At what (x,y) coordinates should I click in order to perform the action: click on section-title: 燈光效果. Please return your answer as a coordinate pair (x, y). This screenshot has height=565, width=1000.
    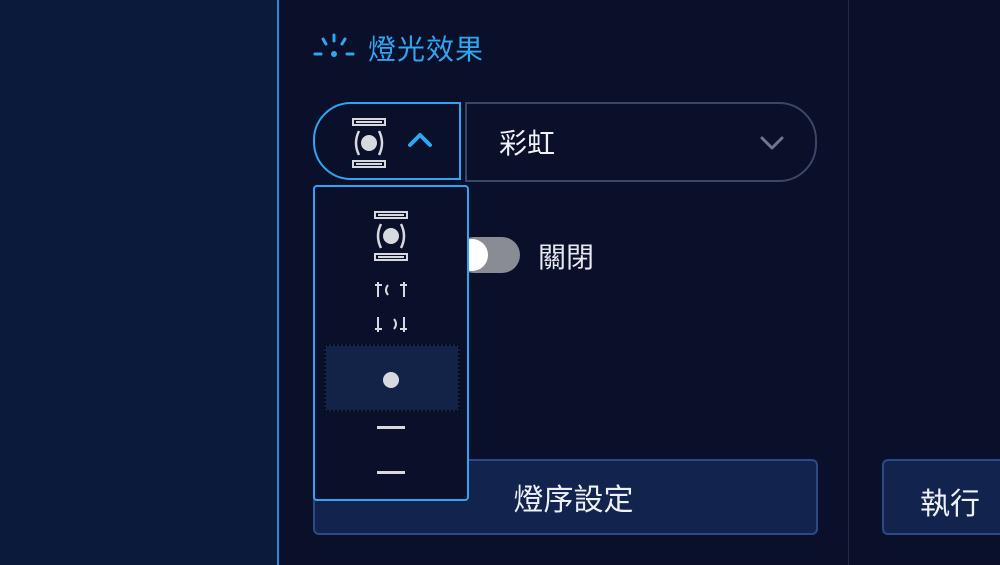
    Looking at the image, I should click on (426, 49).